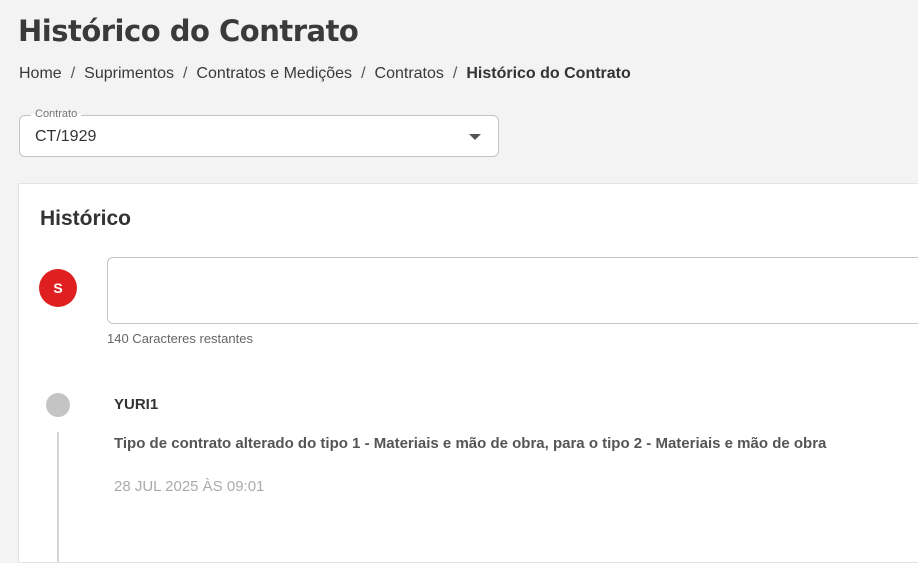 The image size is (918, 563). I want to click on char-counter: 140 Caracteres restantes, so click(180, 338).